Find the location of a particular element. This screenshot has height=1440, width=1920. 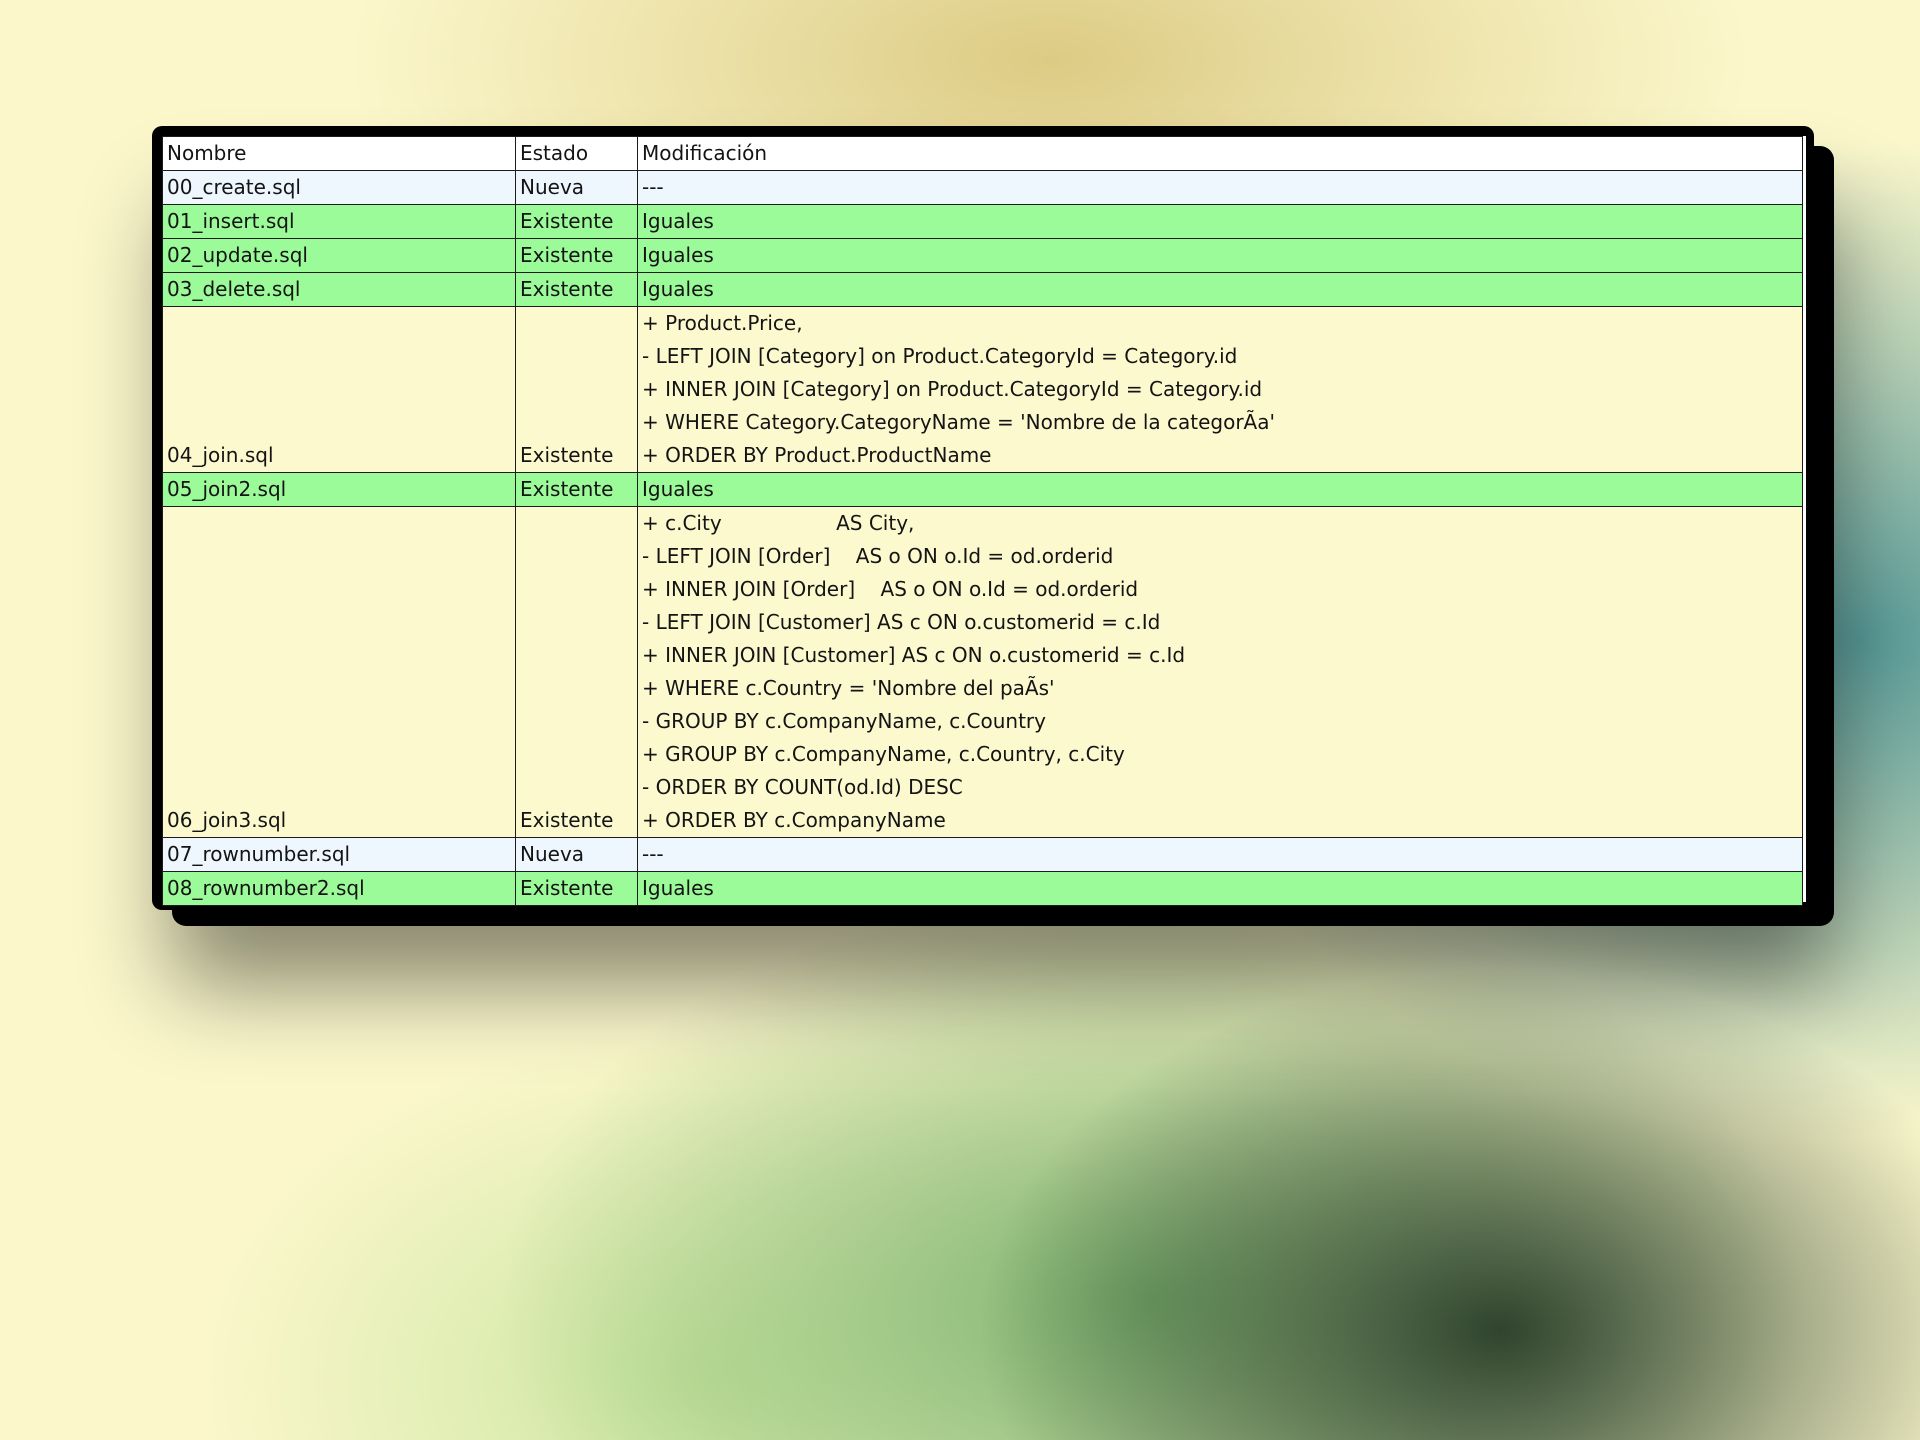

cell-nombre: 00_create.sql is located at coordinates (339, 187).